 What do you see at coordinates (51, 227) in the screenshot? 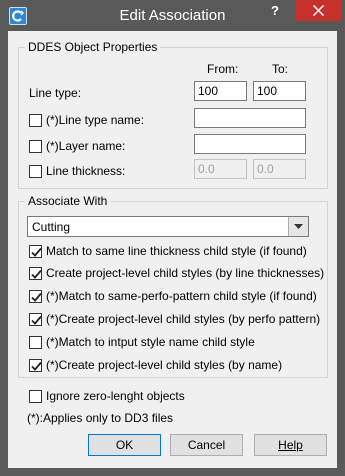
I see `associate-dropdown-value: Cutting` at bounding box center [51, 227].